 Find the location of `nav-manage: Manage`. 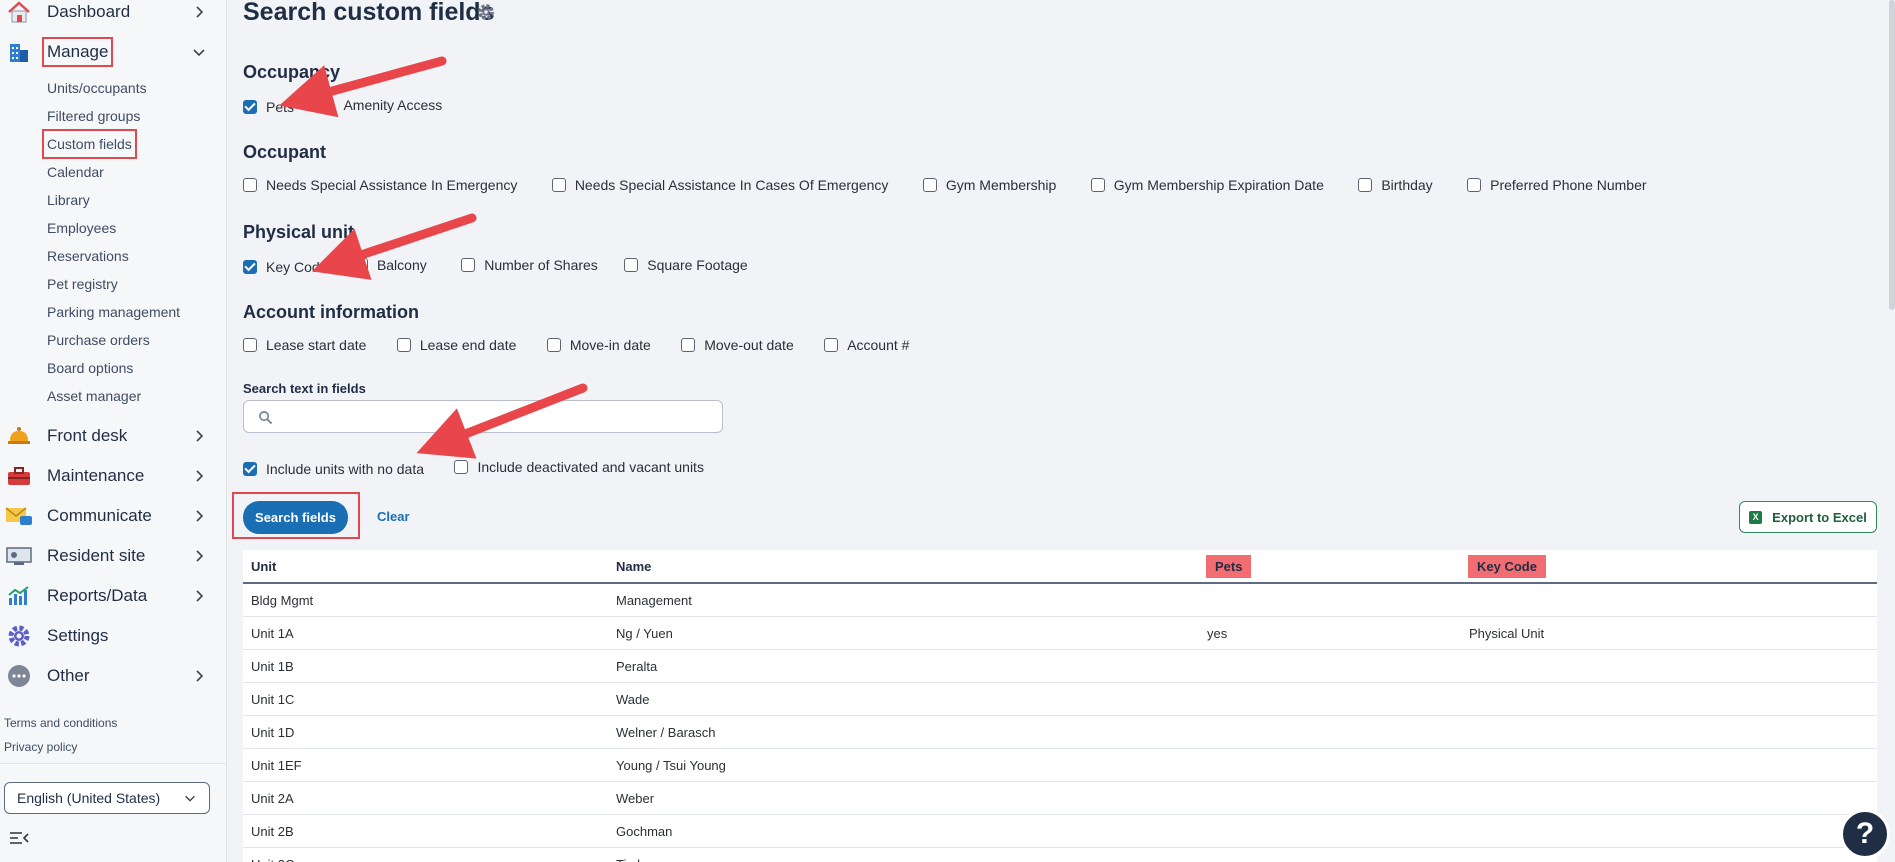

nav-manage: Manage is located at coordinates (113, 52).